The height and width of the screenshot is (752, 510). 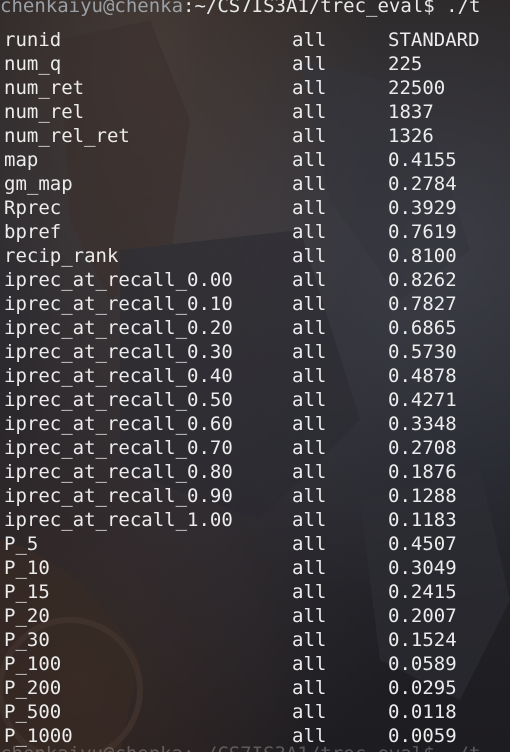 What do you see at coordinates (27, 616) in the screenshot?
I see `measure-name: P_20` at bounding box center [27, 616].